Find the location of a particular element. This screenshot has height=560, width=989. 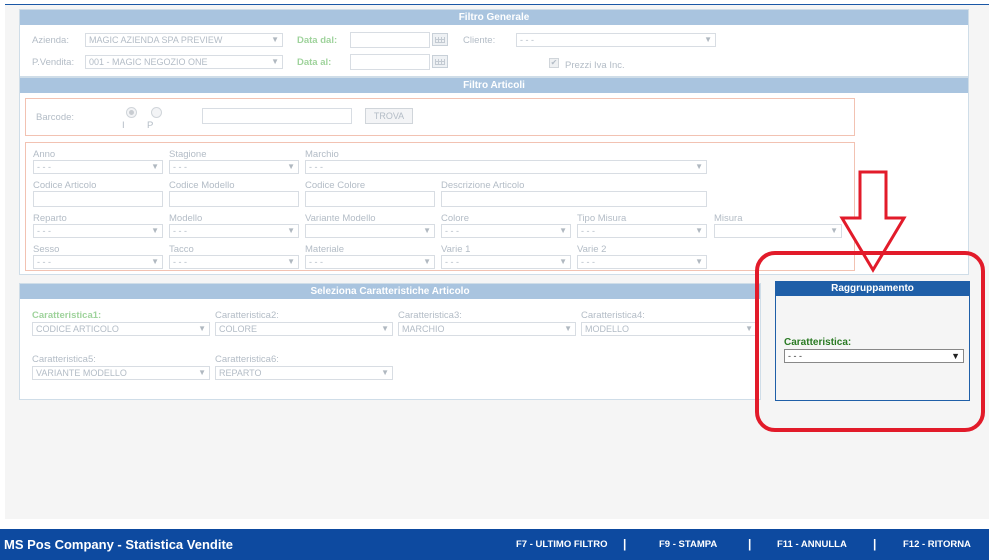

tacco-select: - - - ▼ is located at coordinates (234, 262).